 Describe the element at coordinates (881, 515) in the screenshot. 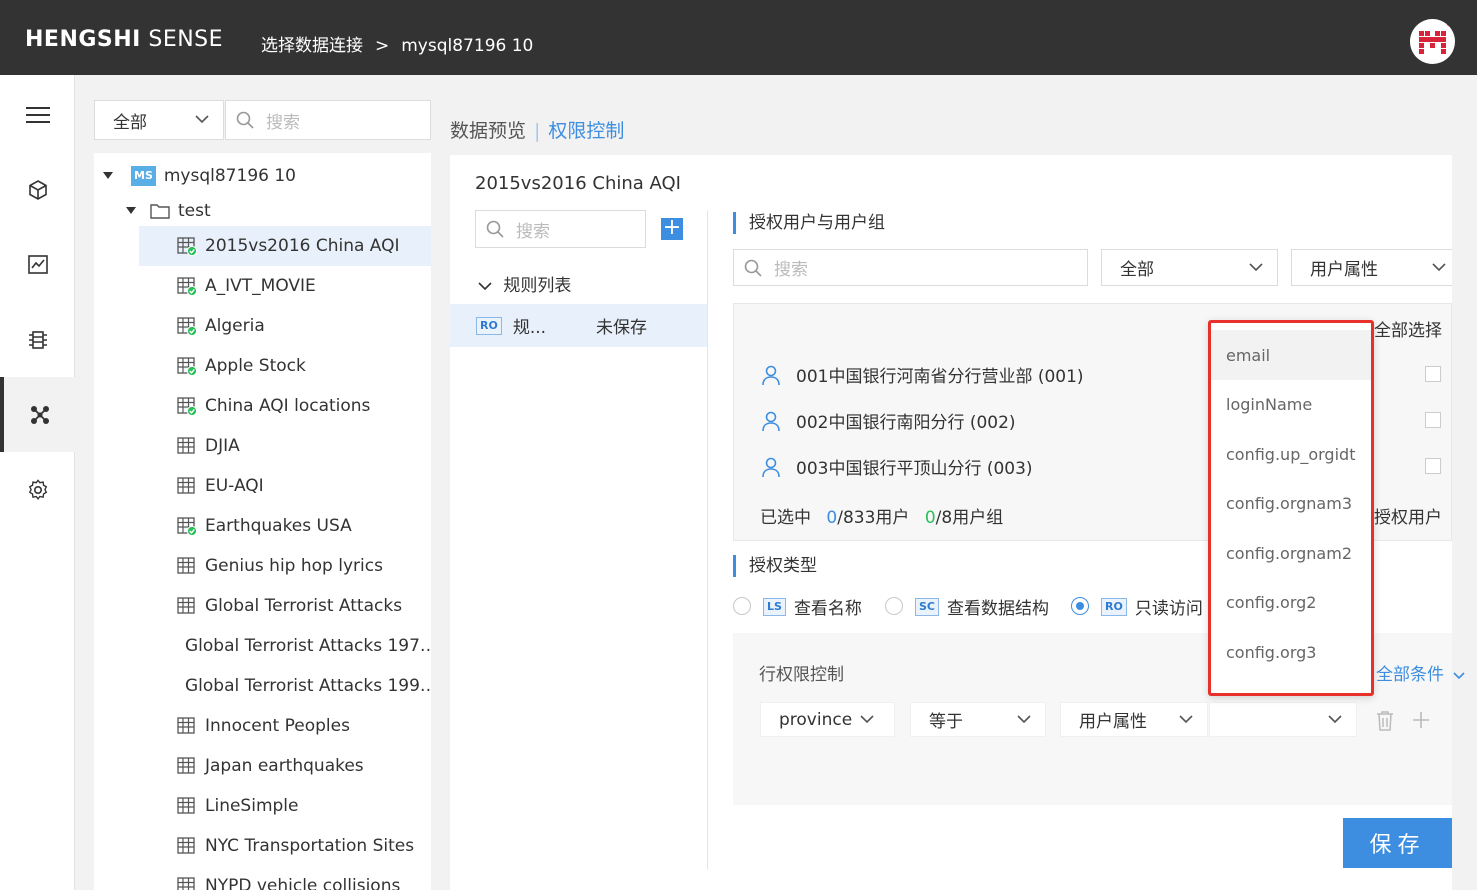

I see `selection-count: 已选中 0/833用户 0/8用户组` at that location.